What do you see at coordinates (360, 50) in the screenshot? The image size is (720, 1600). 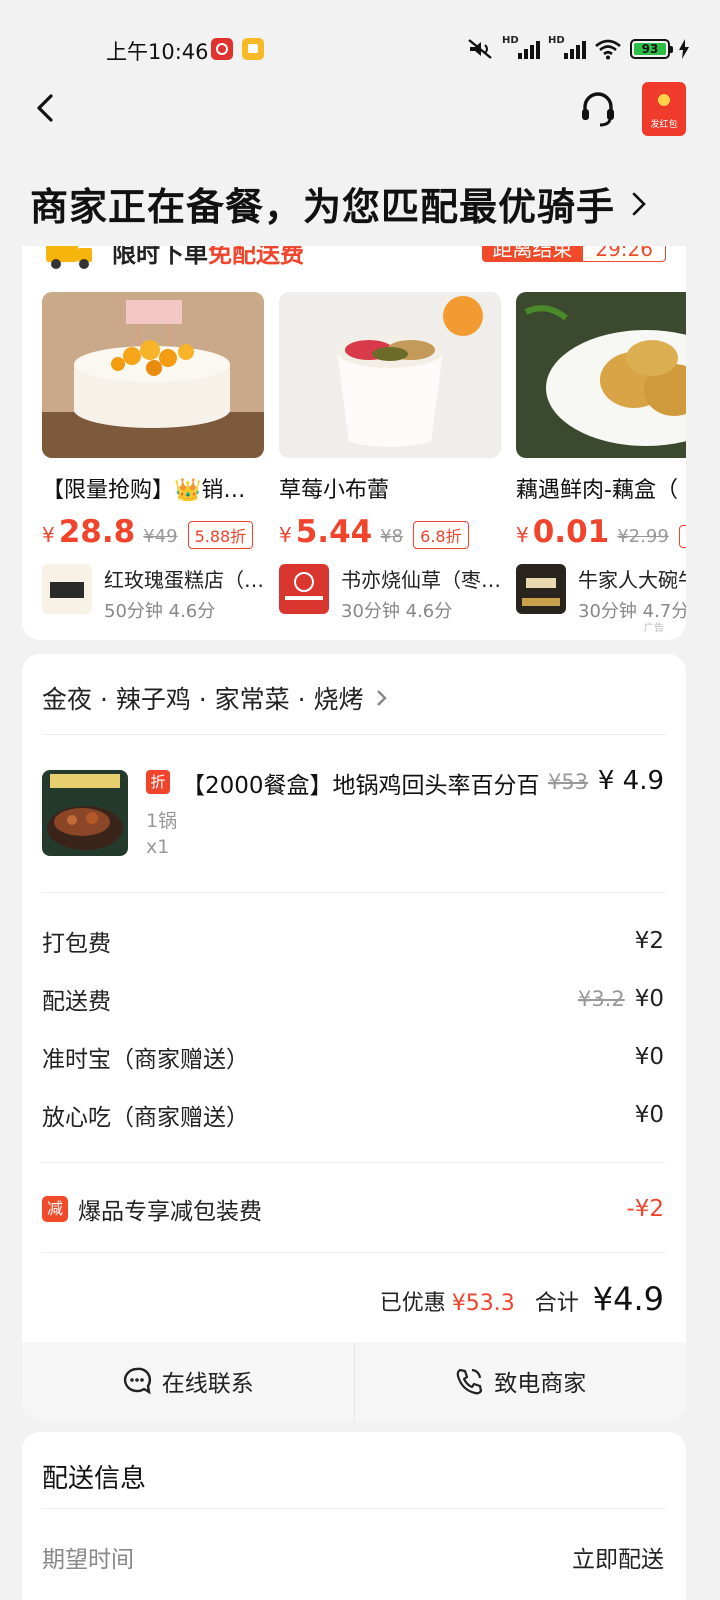 I see `status-bar: 上午10:46 HD HD 93` at bounding box center [360, 50].